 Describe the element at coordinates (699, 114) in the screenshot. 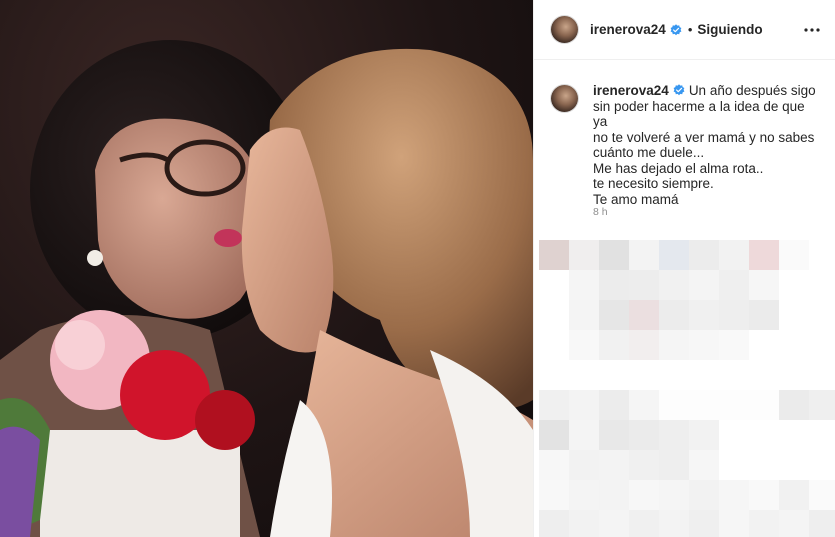

I see `caption-line: sin poder hacerme a la idea de que ya` at that location.